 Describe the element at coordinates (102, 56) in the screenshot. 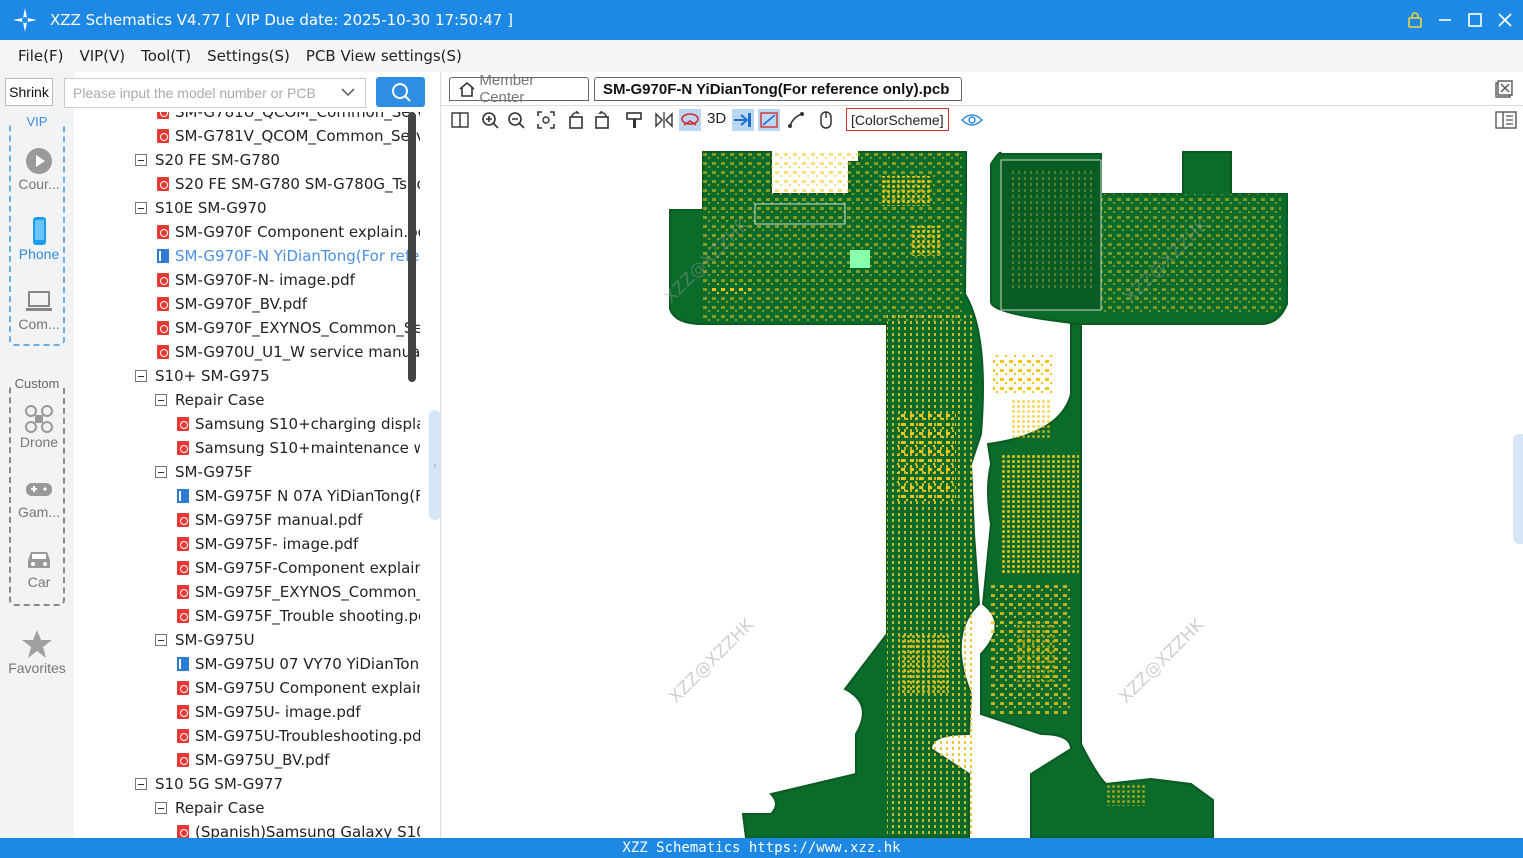

I see `menu-vip: VIP(V)` at that location.